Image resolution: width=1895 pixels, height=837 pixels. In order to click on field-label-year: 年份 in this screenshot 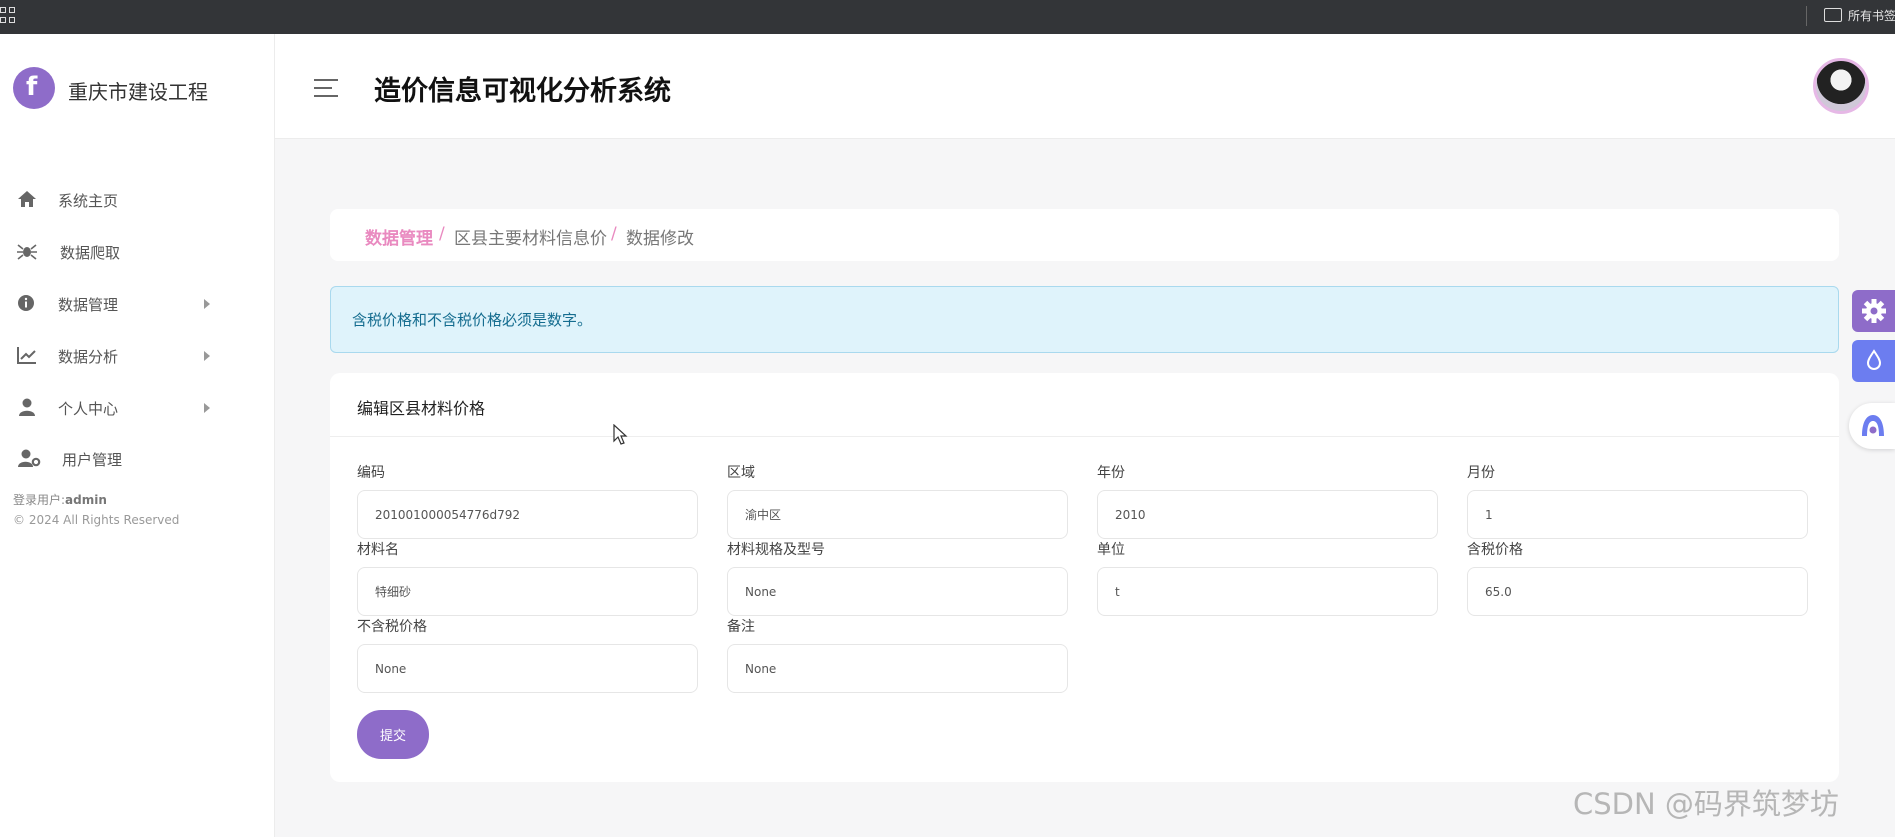, I will do `click(1111, 473)`.